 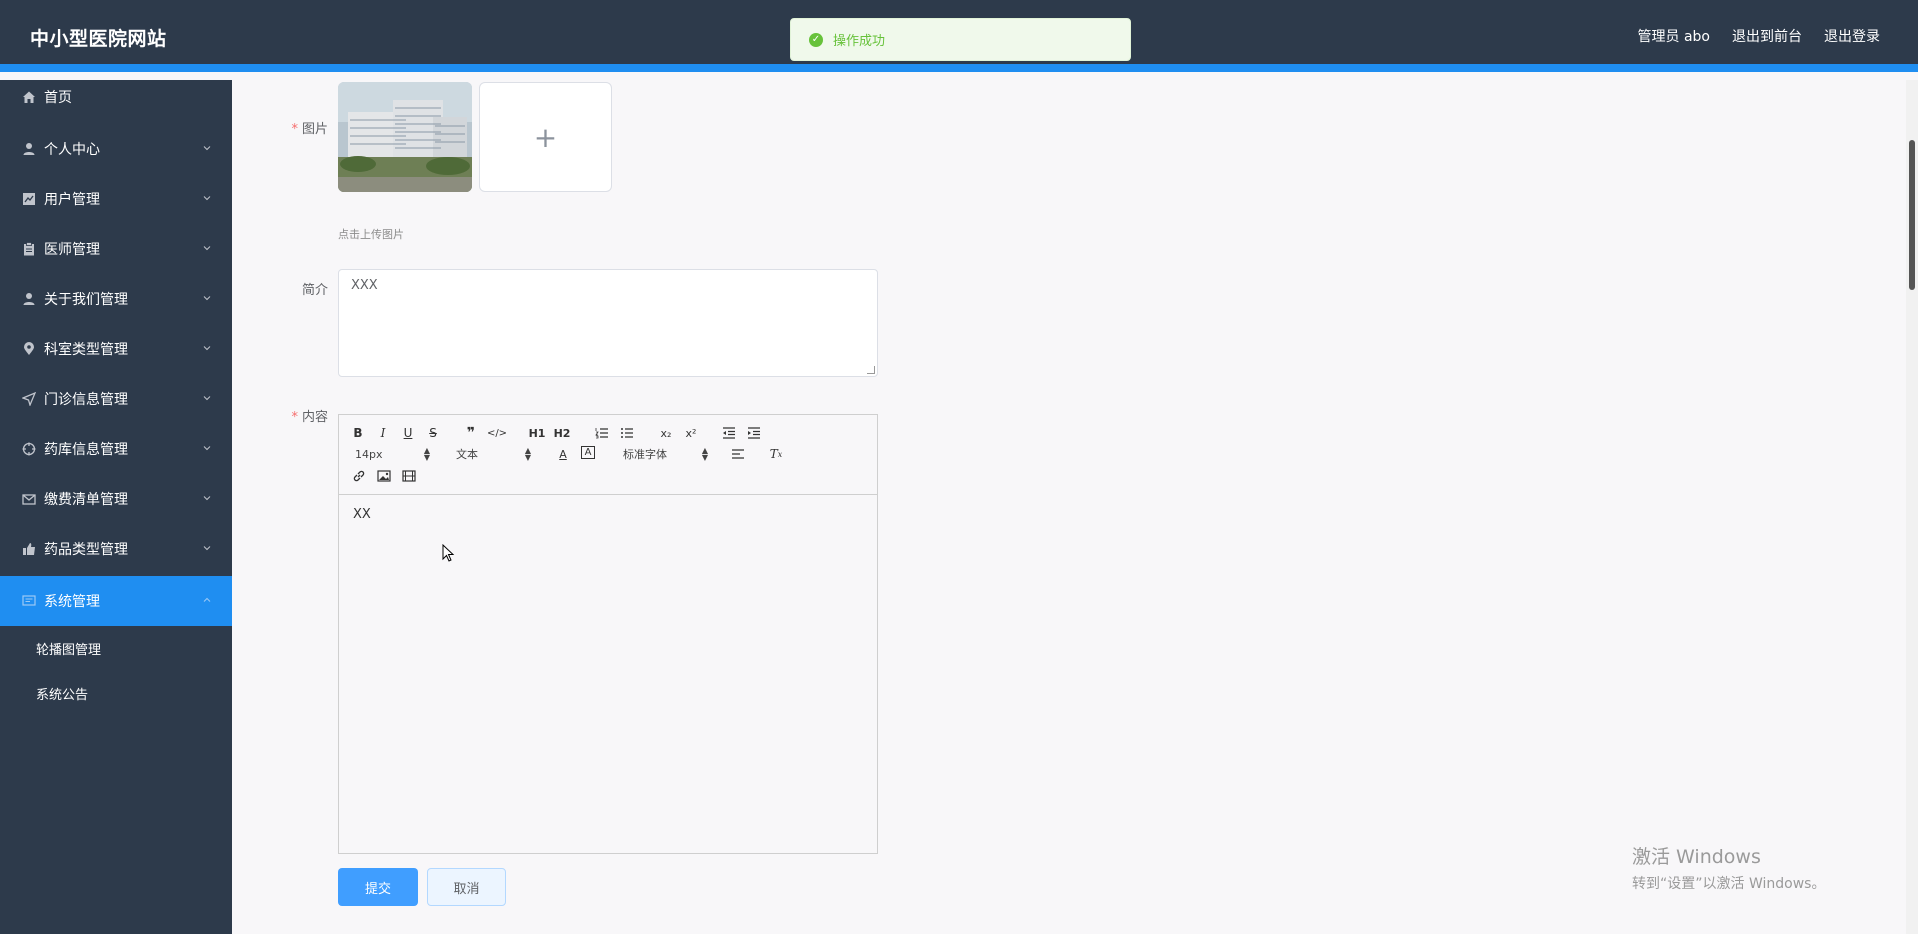 I want to click on content-label-text: 内容, so click(x=314, y=417).